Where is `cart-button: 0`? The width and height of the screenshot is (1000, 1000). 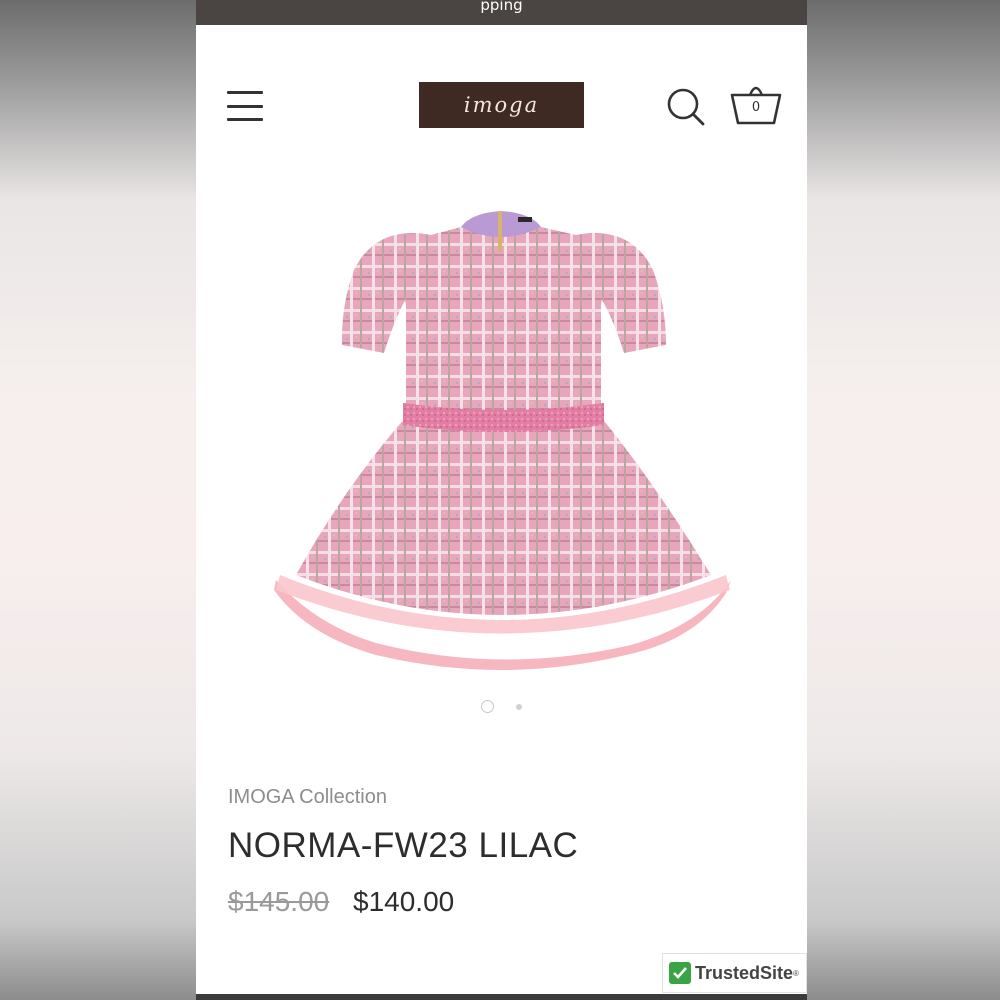
cart-button: 0 is located at coordinates (756, 104).